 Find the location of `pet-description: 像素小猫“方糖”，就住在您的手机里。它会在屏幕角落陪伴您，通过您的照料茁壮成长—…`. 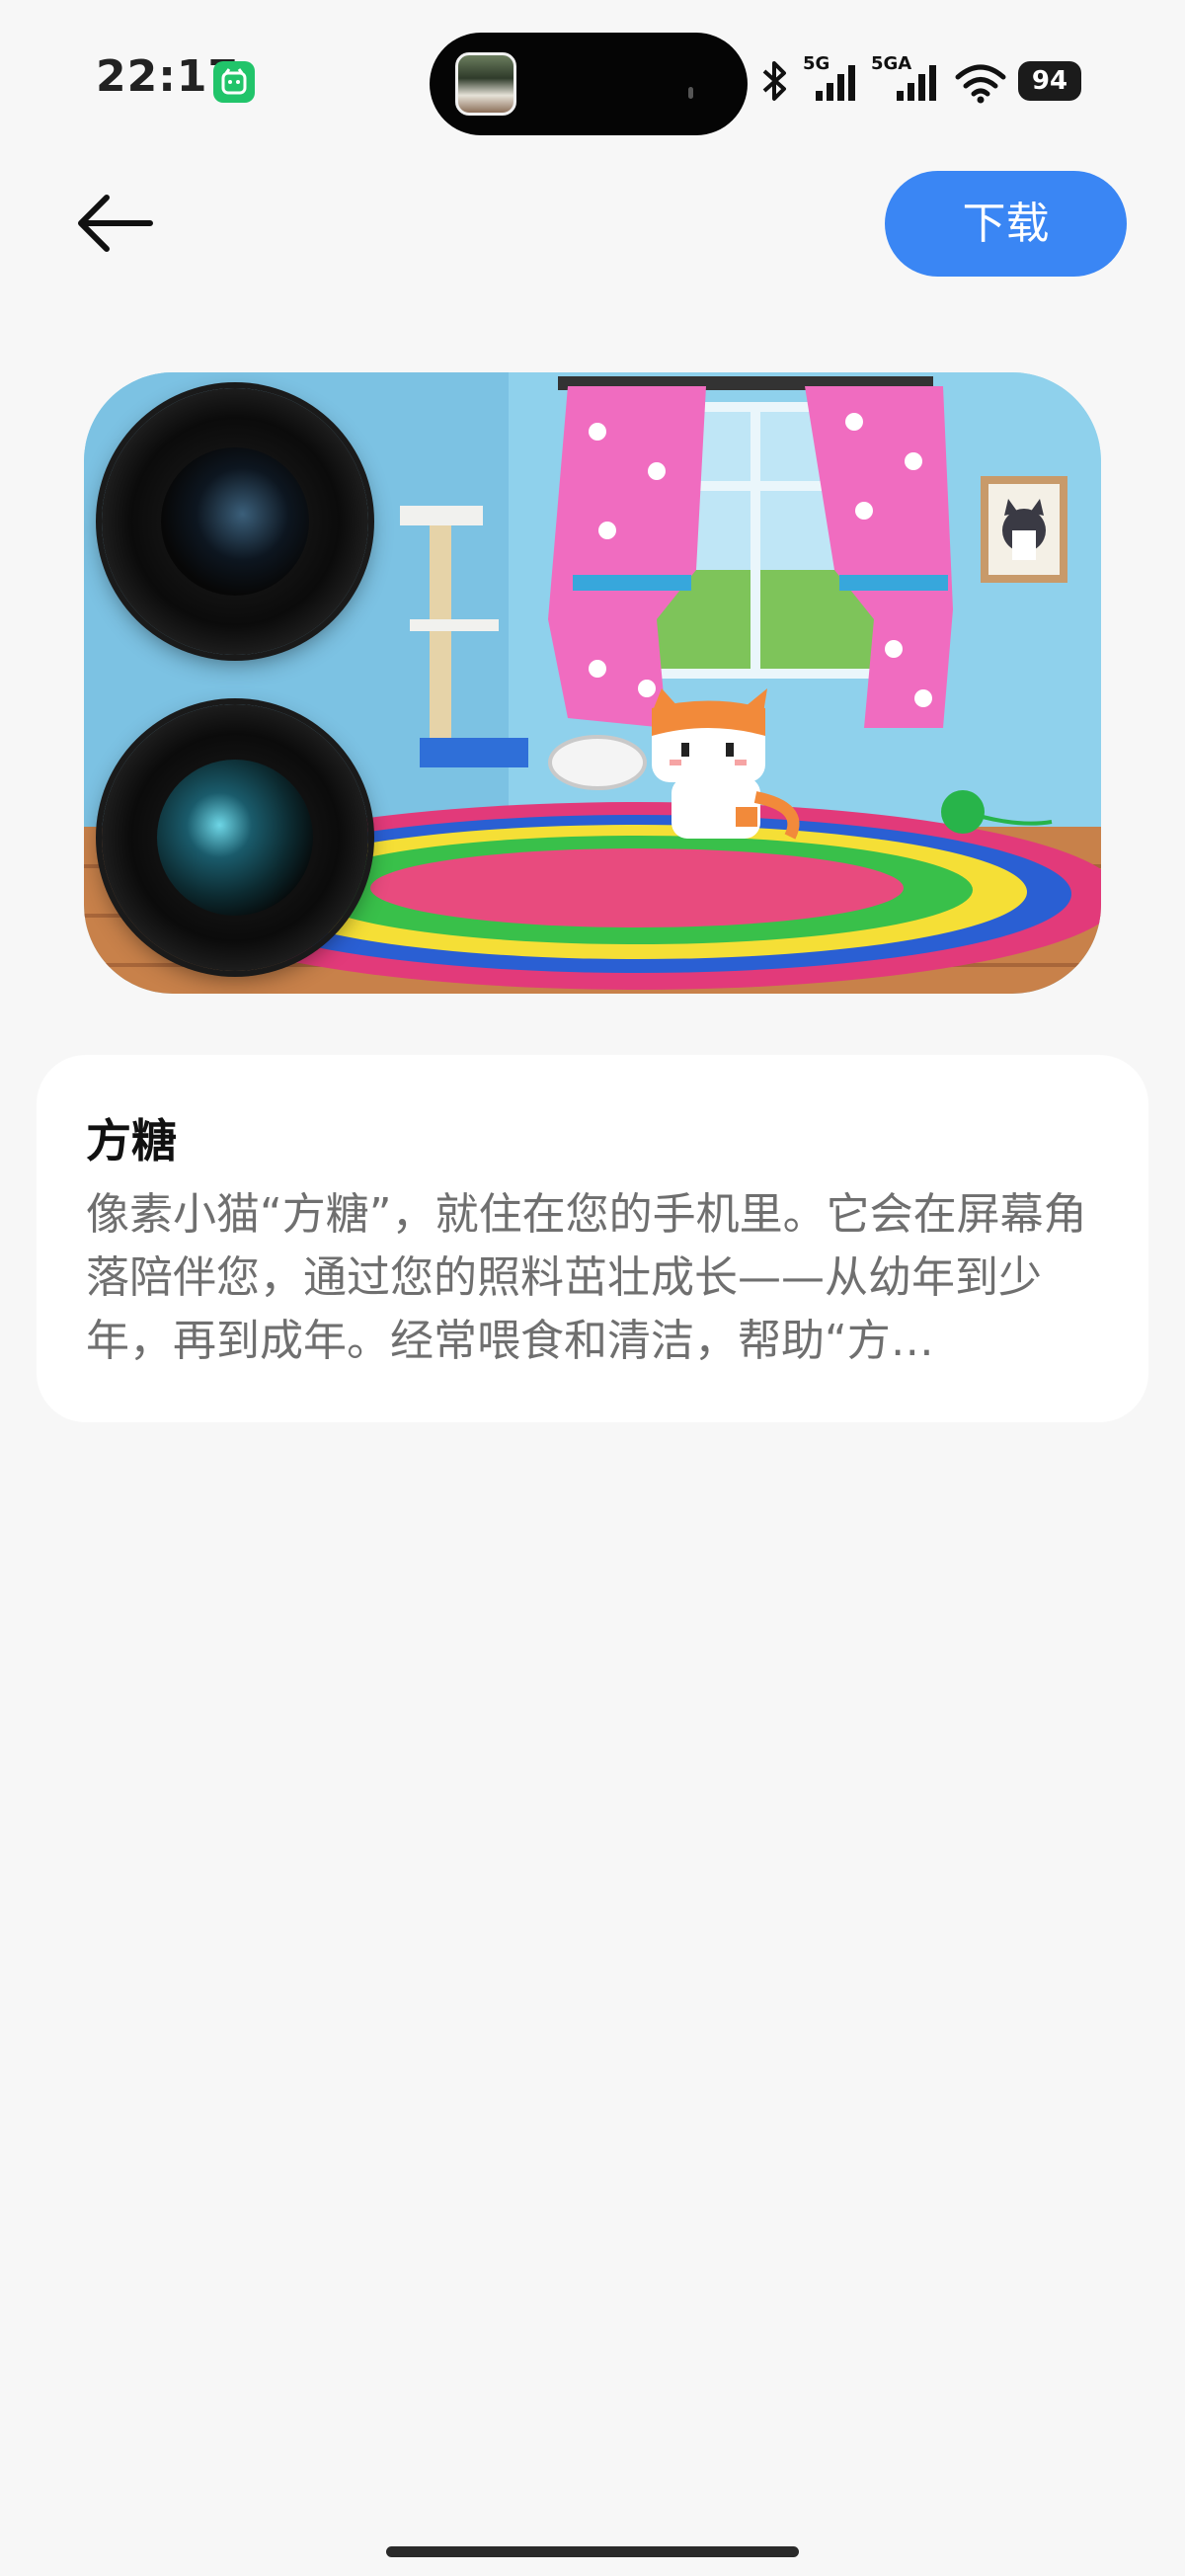

pet-description: 像素小猫“方糖”，就住在您的手机里。它会在屏幕角落陪伴您，通过您的照料茁壮成长—… is located at coordinates (595, 1278).